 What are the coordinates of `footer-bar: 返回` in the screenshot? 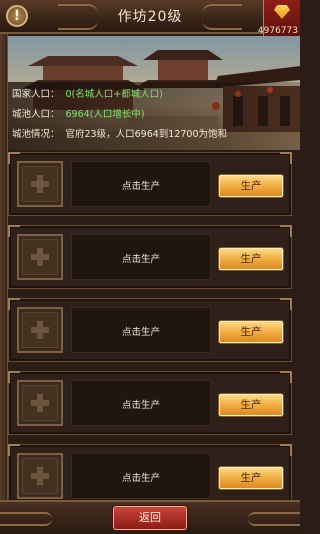 It's located at (150, 517).